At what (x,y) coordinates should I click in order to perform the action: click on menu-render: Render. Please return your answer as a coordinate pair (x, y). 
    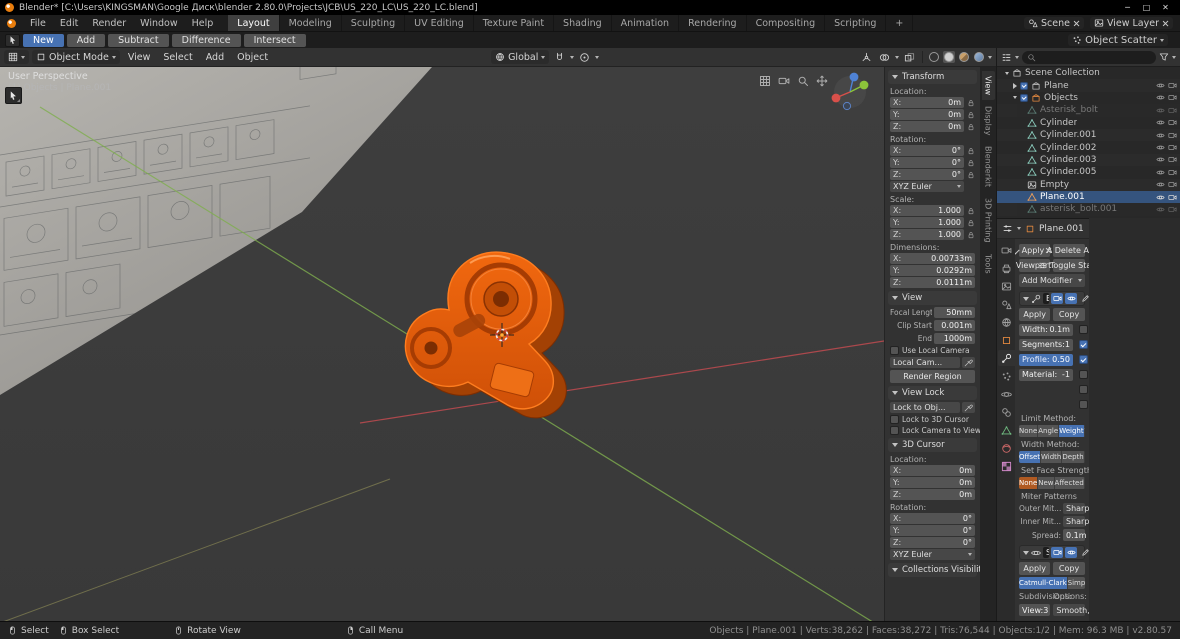
    Looking at the image, I should click on (109, 23).